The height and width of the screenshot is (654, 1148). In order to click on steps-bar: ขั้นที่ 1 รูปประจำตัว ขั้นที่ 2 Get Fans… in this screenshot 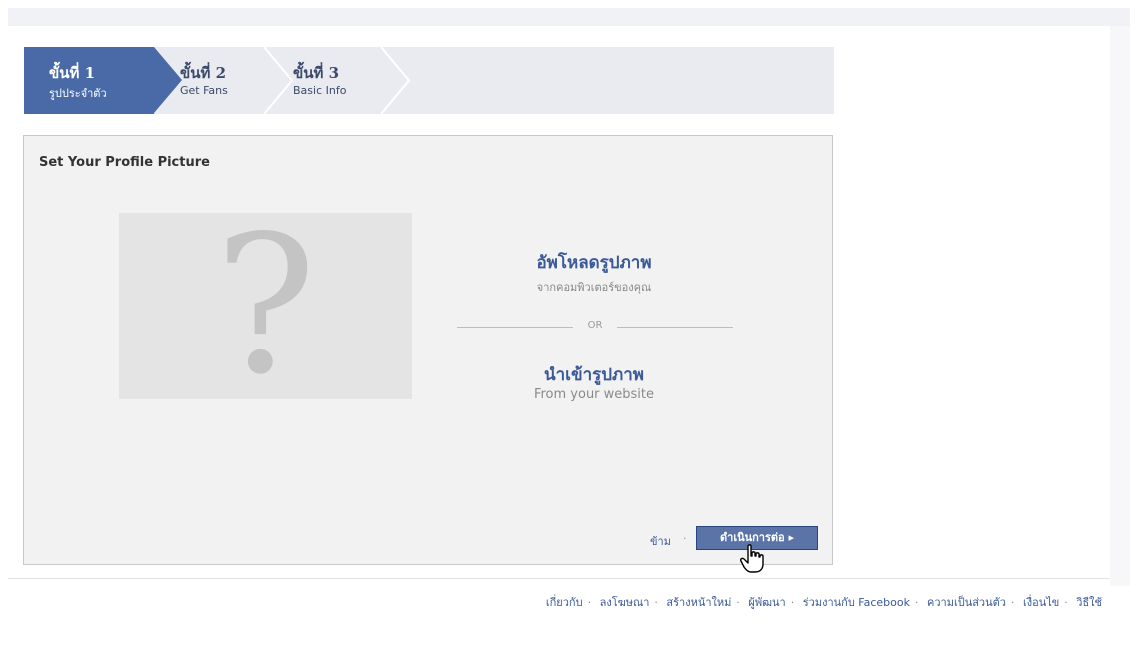, I will do `click(429, 80)`.